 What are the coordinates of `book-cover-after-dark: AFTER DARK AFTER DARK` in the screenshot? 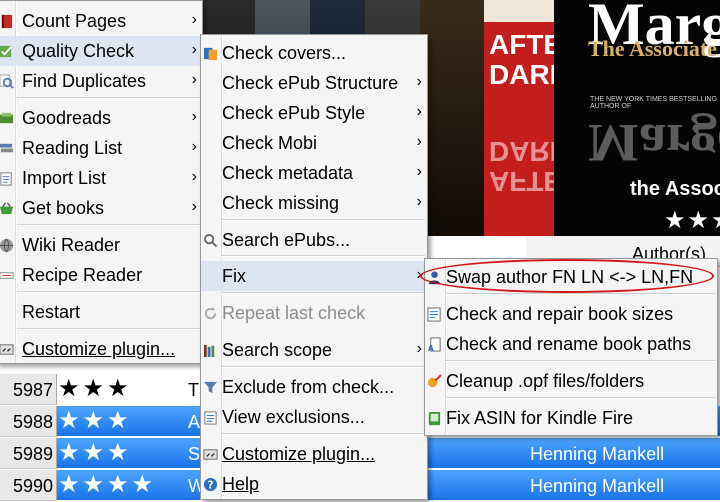 It's located at (533, 118).